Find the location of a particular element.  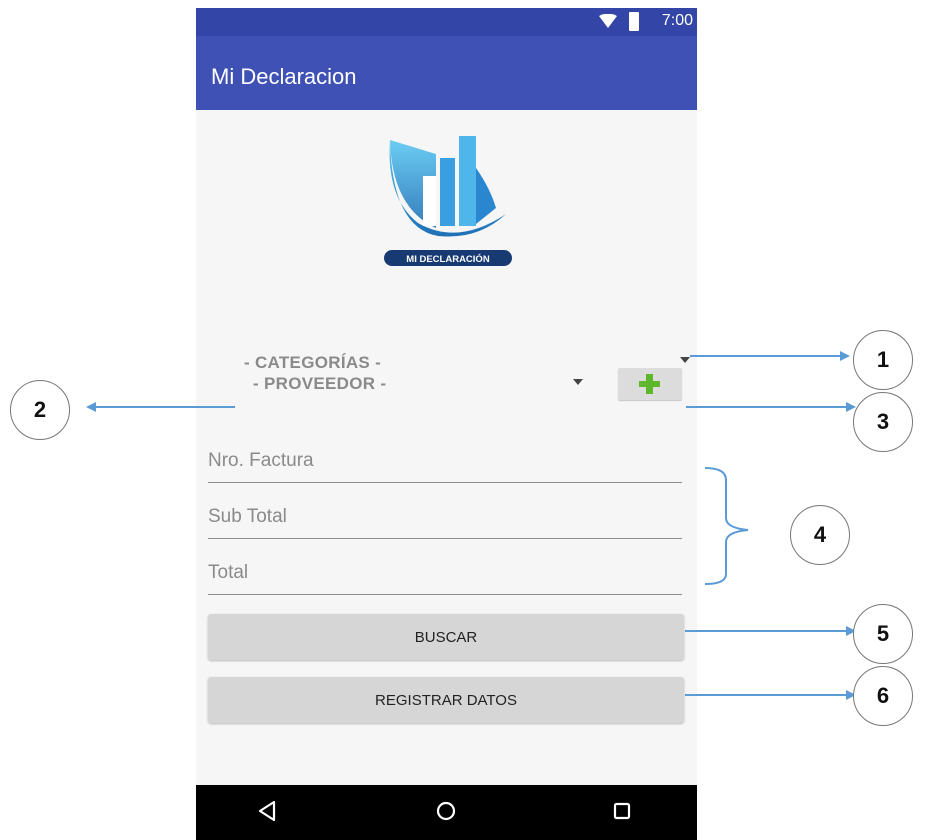

annotation-5: 5 is located at coordinates (883, 634).